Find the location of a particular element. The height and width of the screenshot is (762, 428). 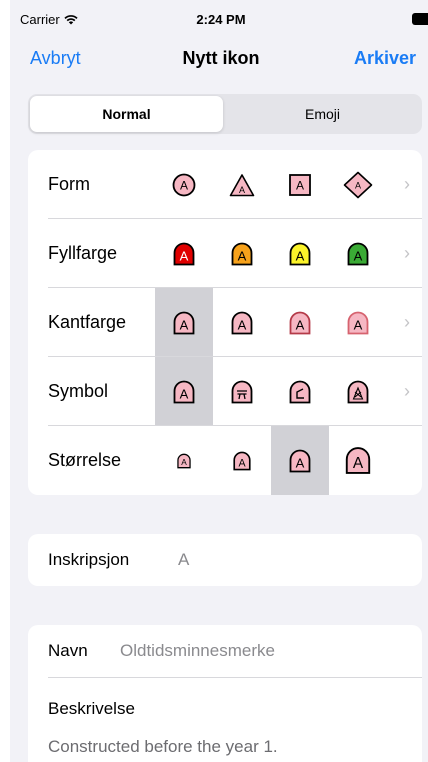

size-option-medium: A is located at coordinates (242, 460).